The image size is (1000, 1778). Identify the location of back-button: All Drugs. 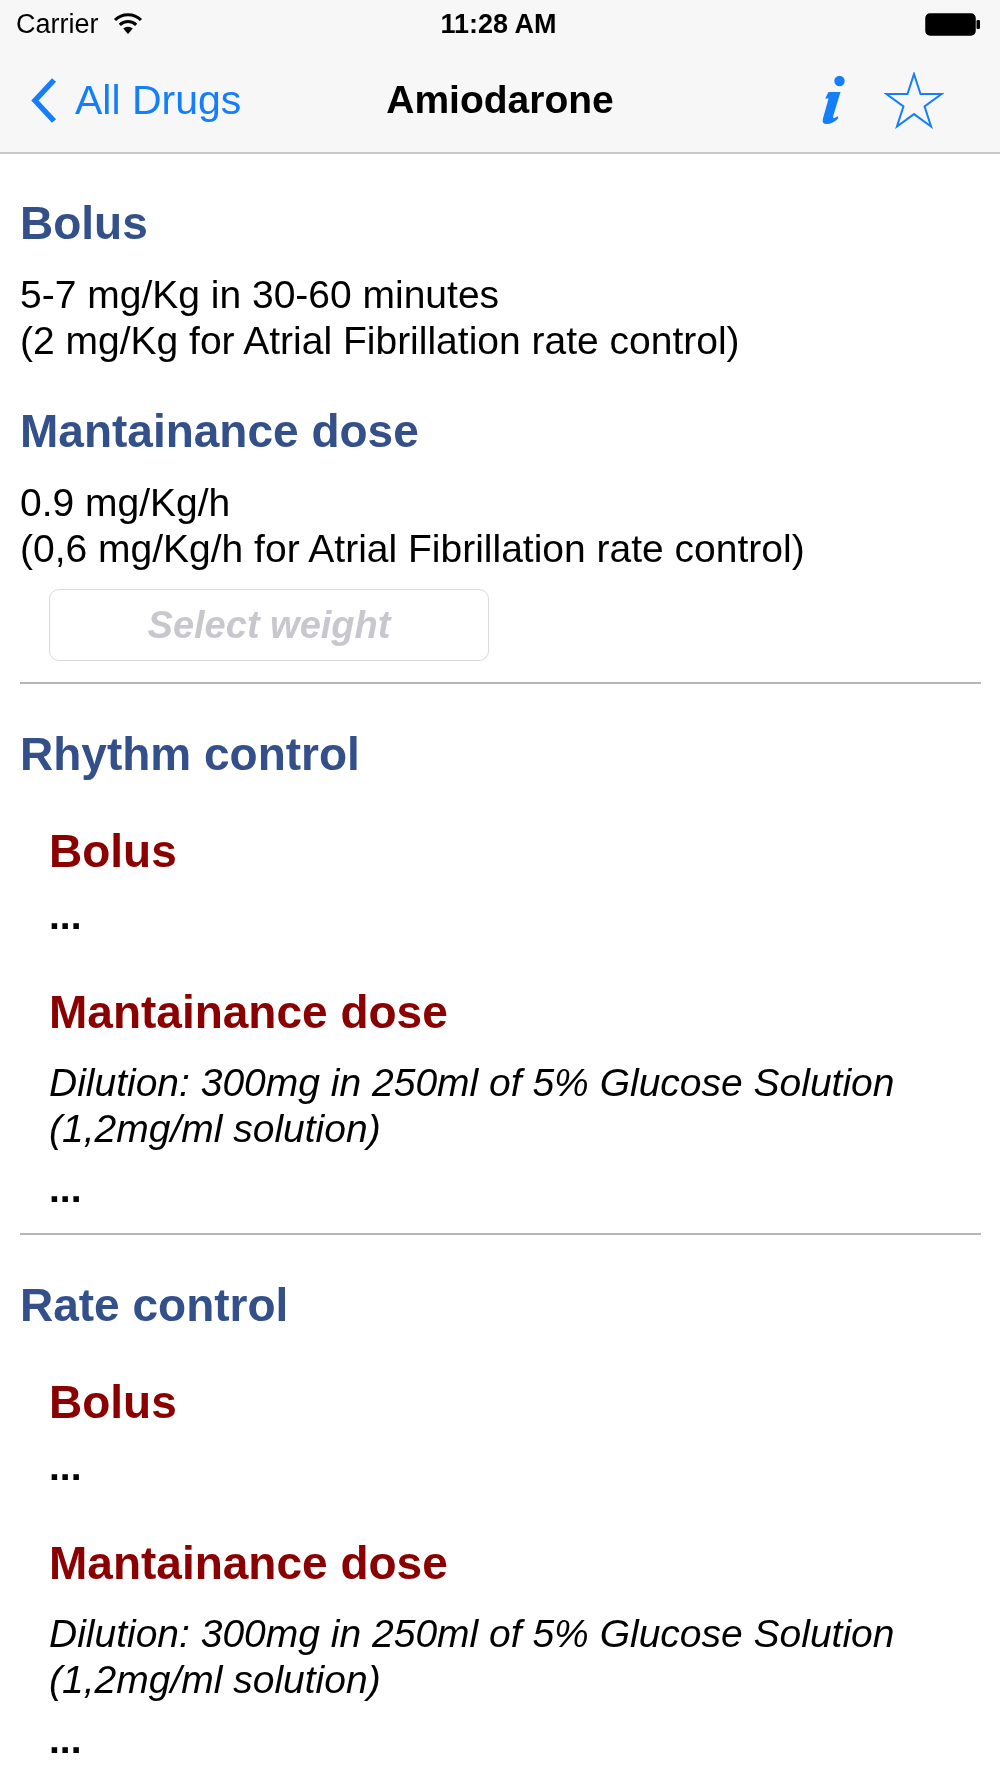
(135, 100).